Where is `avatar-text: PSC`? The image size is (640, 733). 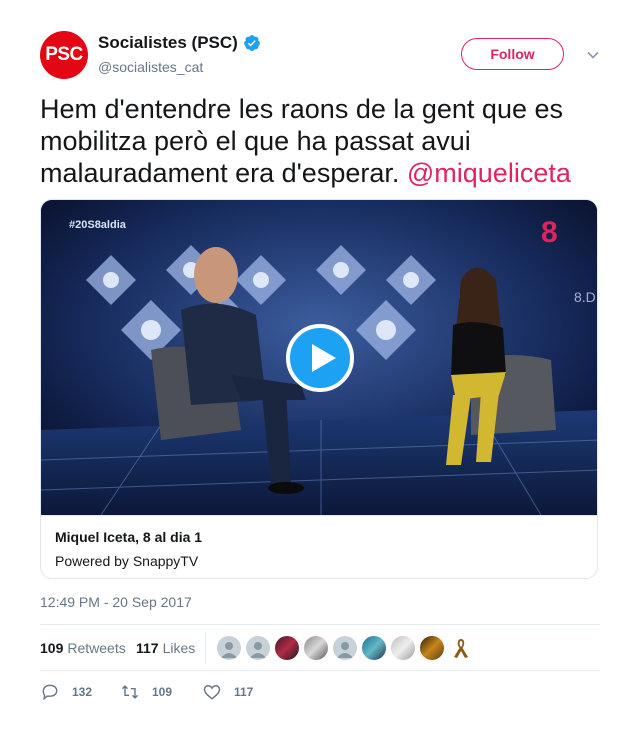
avatar-text: PSC is located at coordinates (64, 54).